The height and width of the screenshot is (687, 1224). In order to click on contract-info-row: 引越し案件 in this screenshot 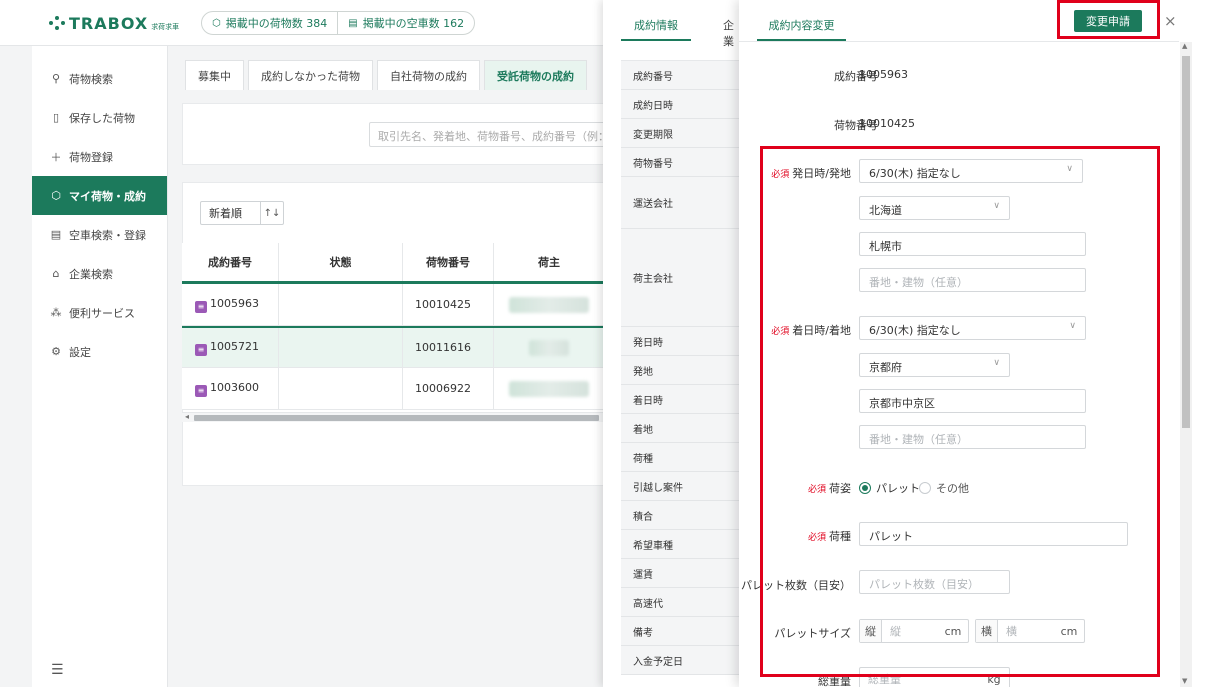, I will do `click(682, 486)`.